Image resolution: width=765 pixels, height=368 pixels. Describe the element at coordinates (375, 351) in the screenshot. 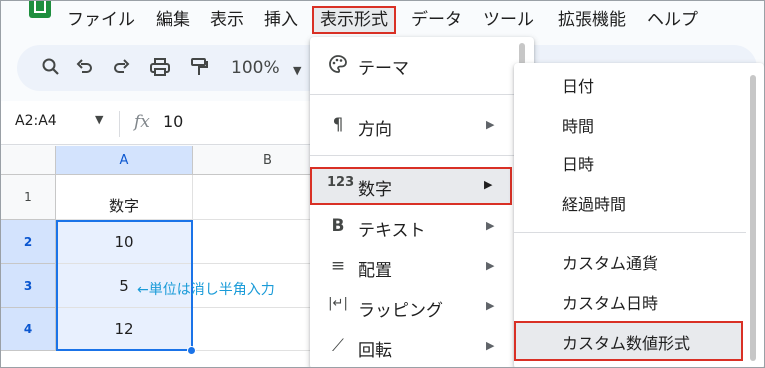

I see `menu-item-label: 回転` at that location.